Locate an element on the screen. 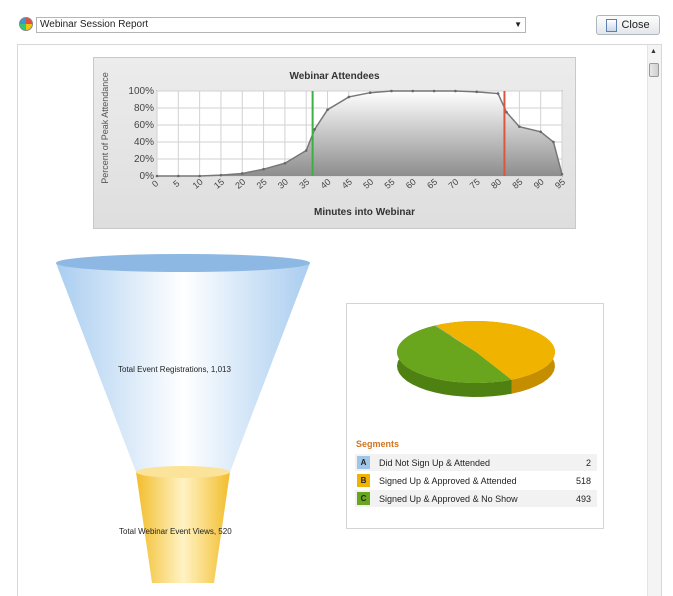 This screenshot has height=596, width=673. close-button-label: Close is located at coordinates (635, 25).